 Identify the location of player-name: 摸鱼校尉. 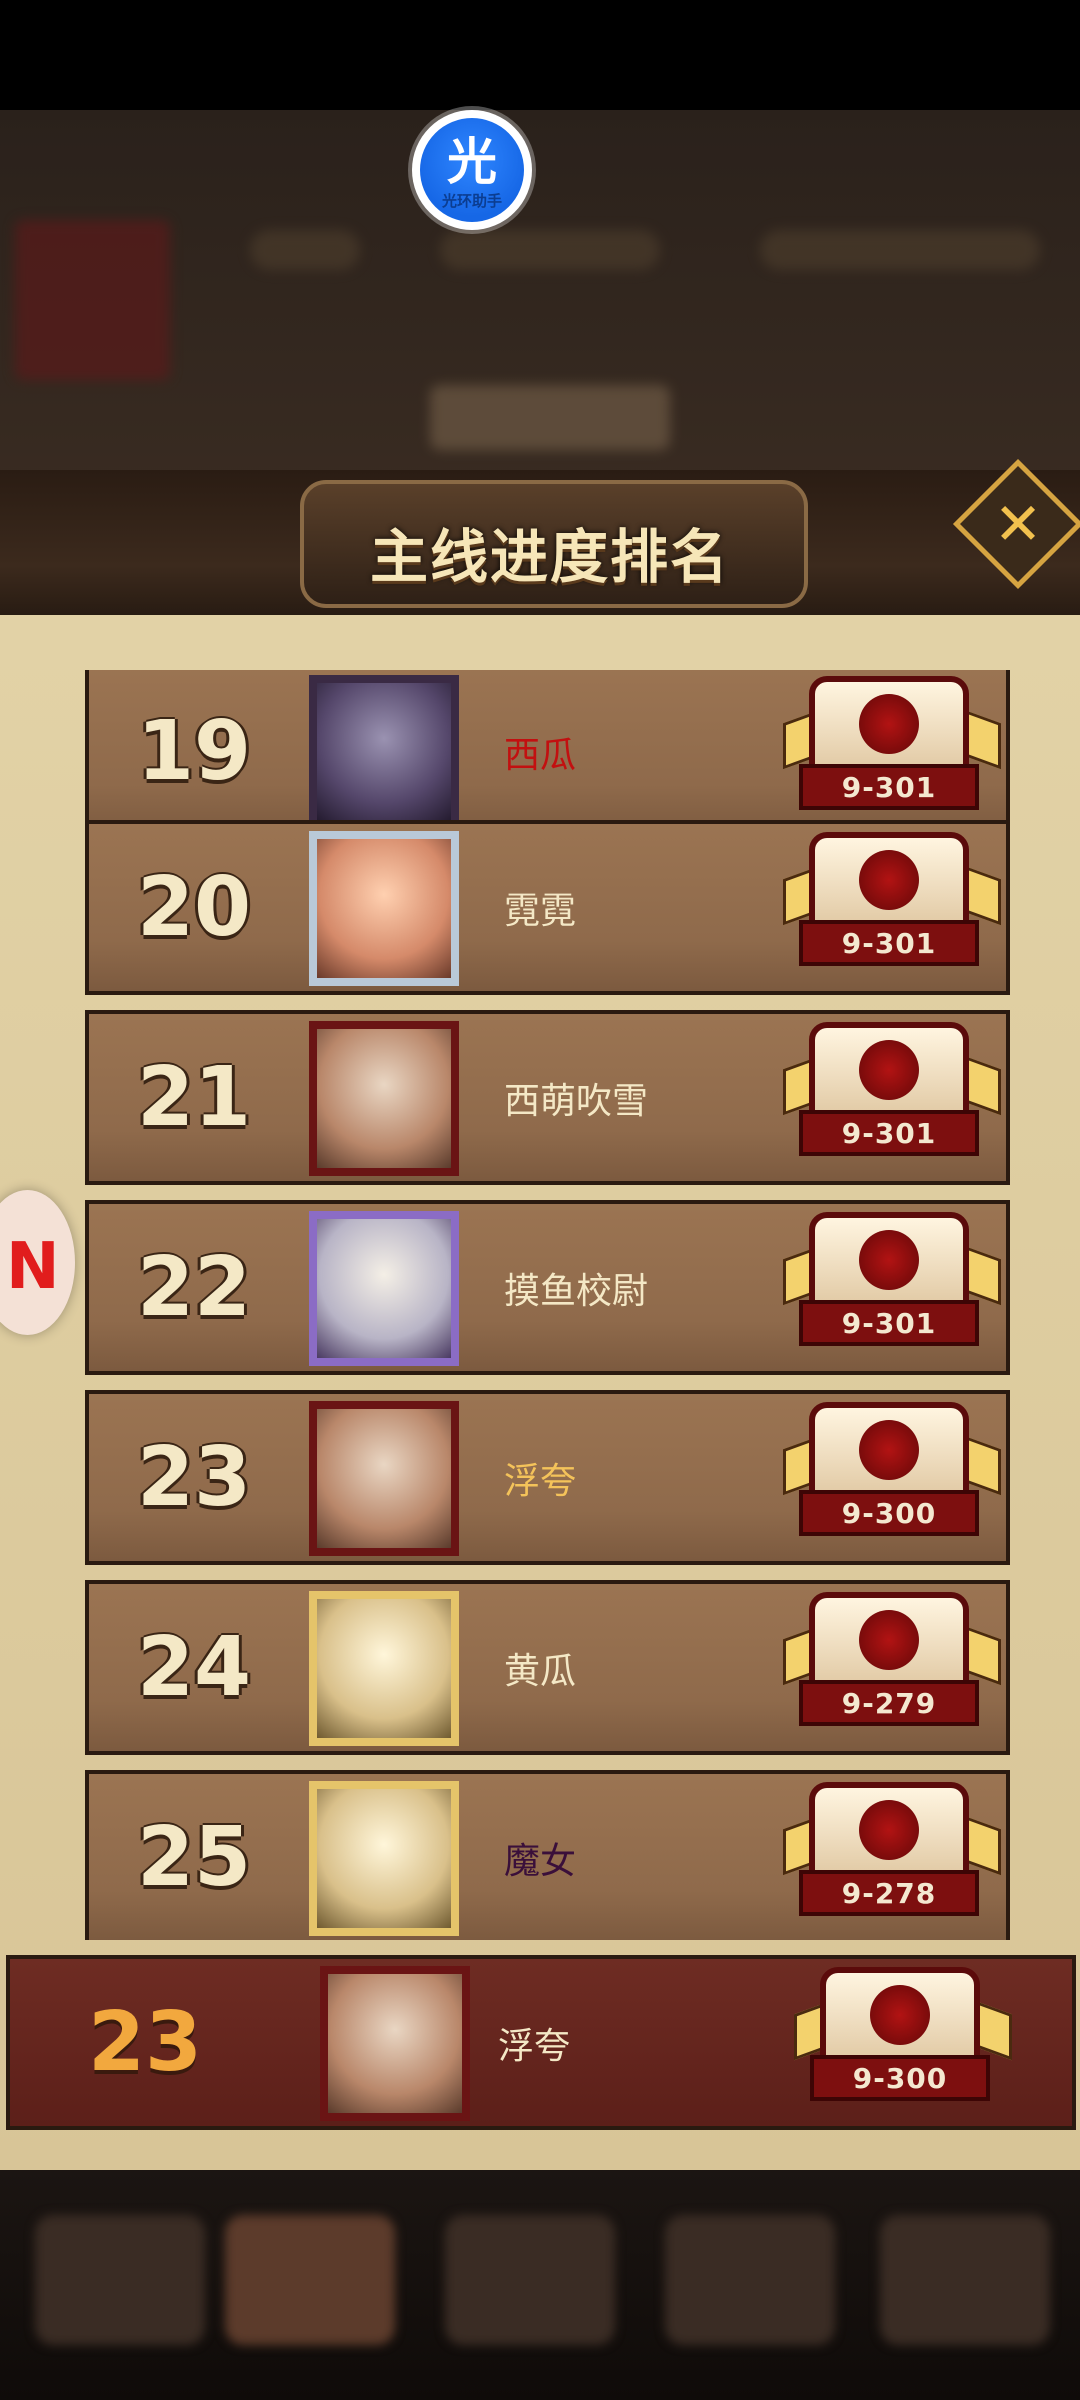
(576, 1291).